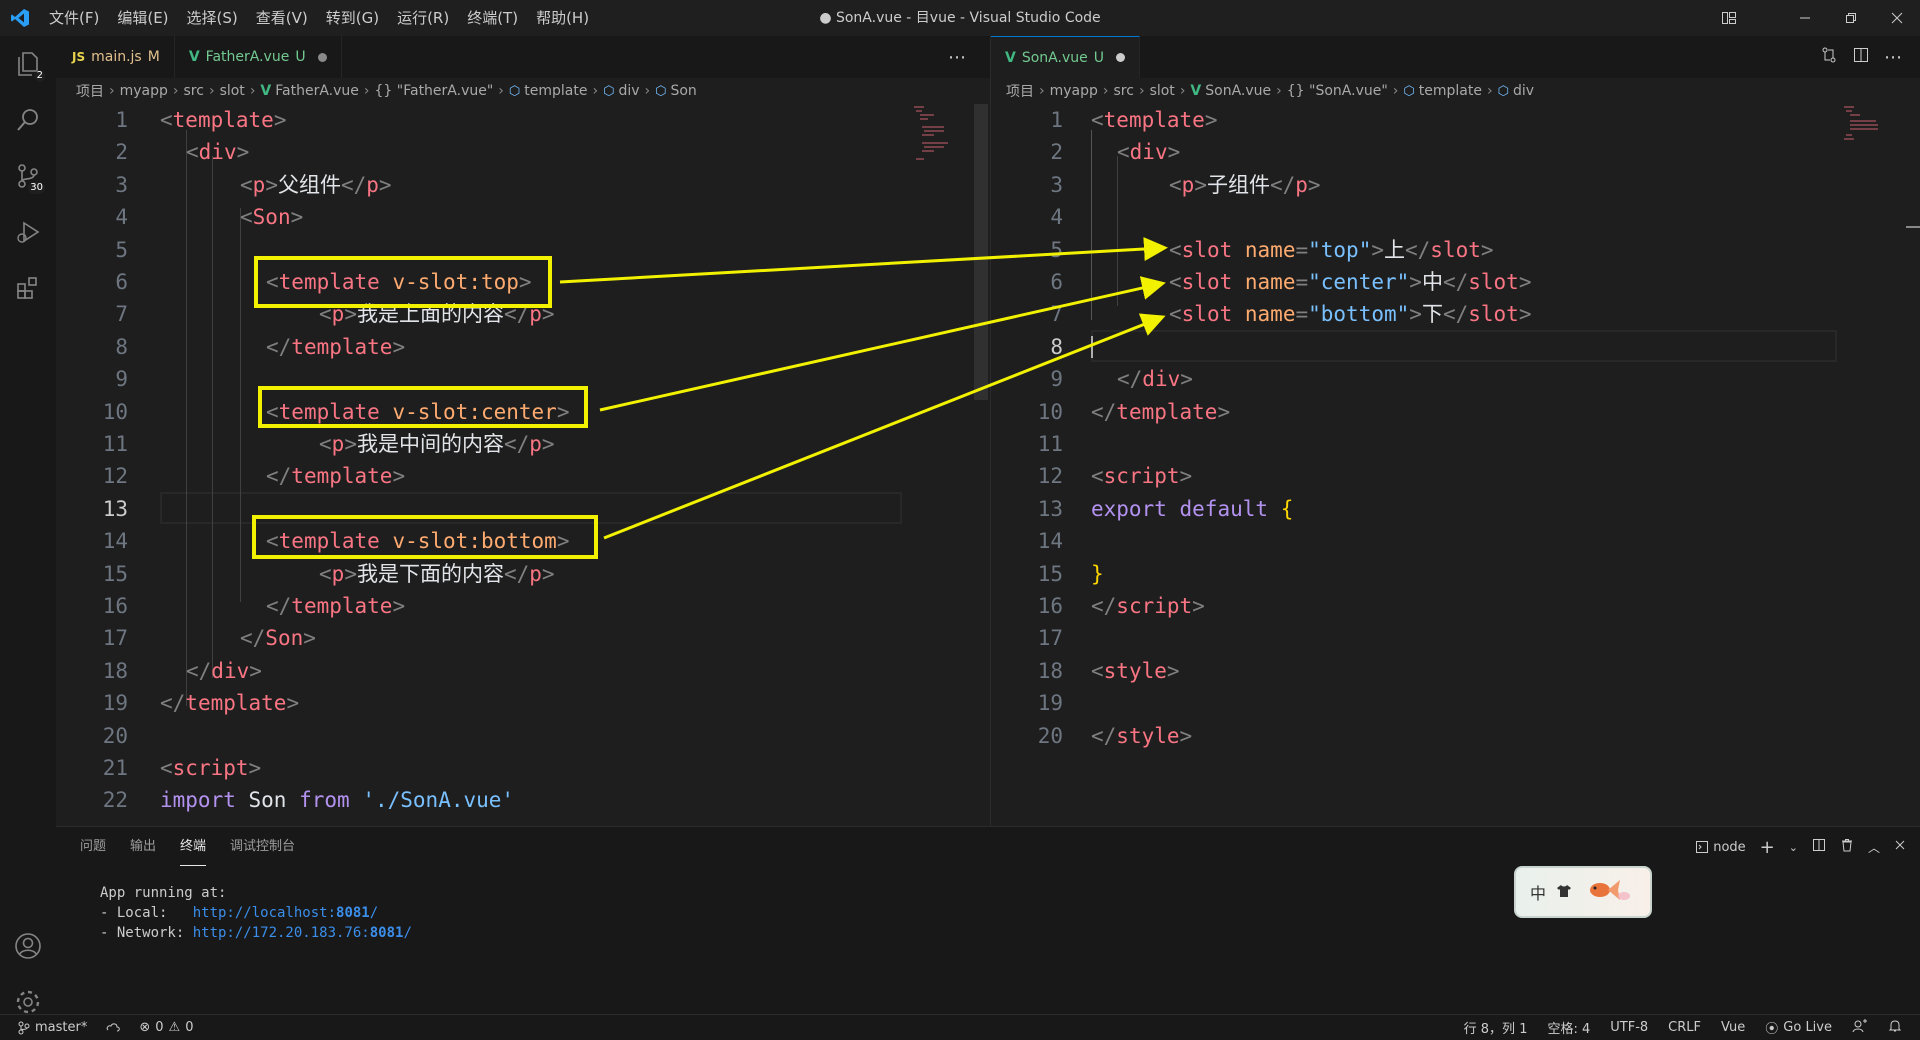  I want to click on sync-icon, so click(113, 1028).